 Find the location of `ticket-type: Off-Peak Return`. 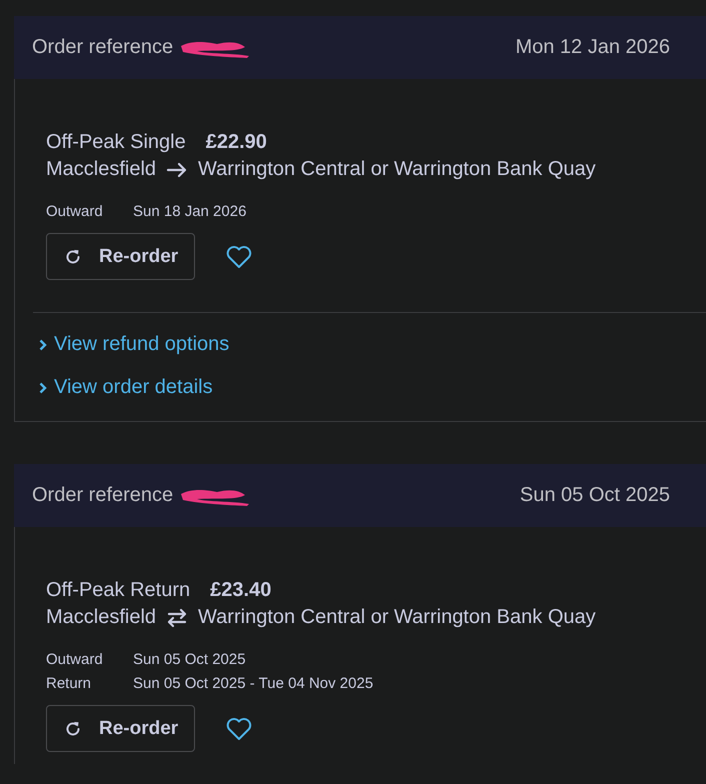

ticket-type: Off-Peak Return is located at coordinates (118, 590).